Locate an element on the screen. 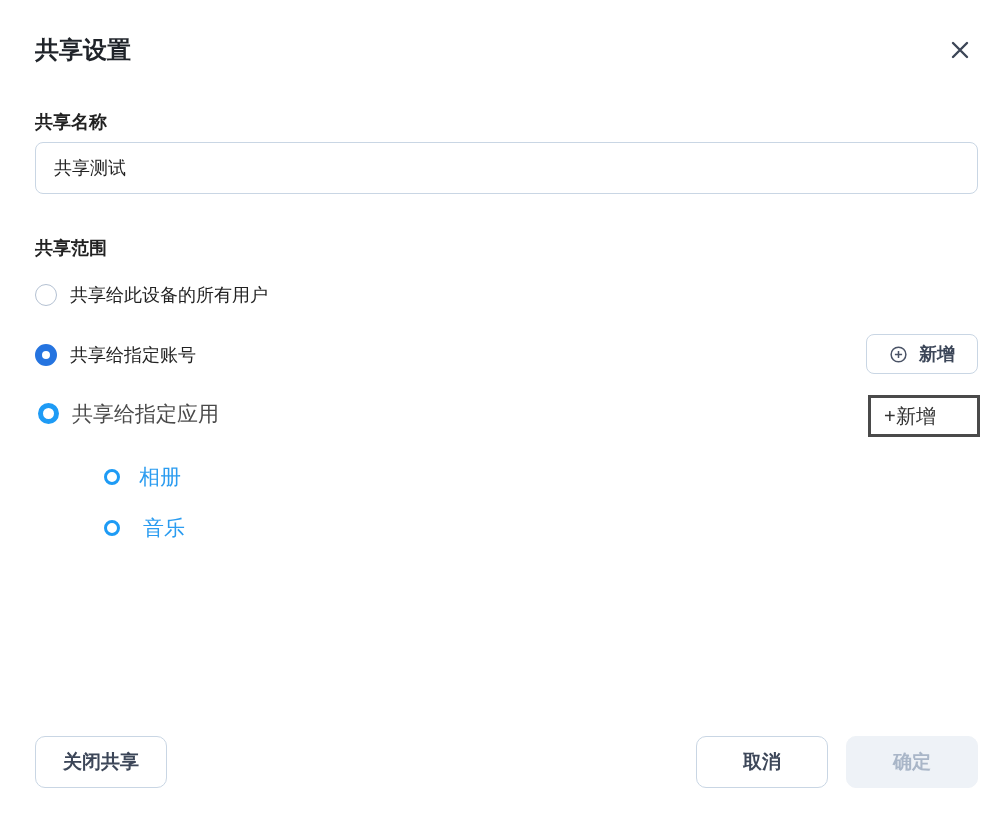 Image resolution: width=1005 pixels, height=819 pixels. add-button: +新增 is located at coordinates (924, 416).